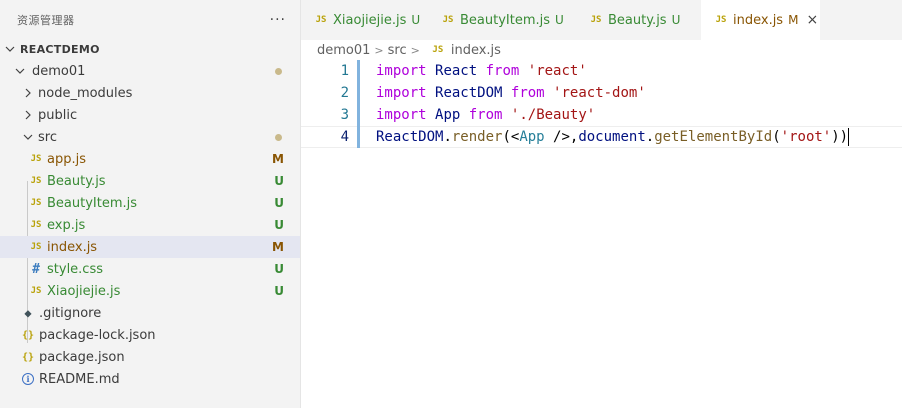 This screenshot has width=902, height=408. I want to click on code-token: ReactDOM, so click(410, 137).